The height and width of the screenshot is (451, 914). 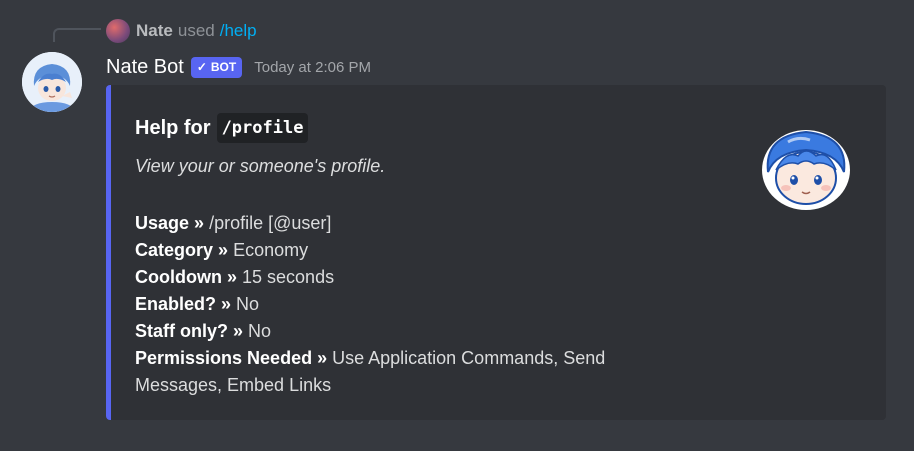 I want to click on field-enabled: Enabled? » No, so click(x=405, y=304).